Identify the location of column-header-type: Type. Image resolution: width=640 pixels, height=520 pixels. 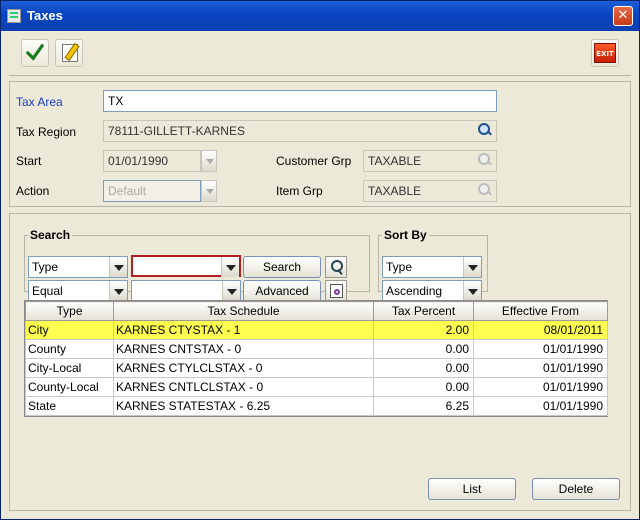
(69, 311).